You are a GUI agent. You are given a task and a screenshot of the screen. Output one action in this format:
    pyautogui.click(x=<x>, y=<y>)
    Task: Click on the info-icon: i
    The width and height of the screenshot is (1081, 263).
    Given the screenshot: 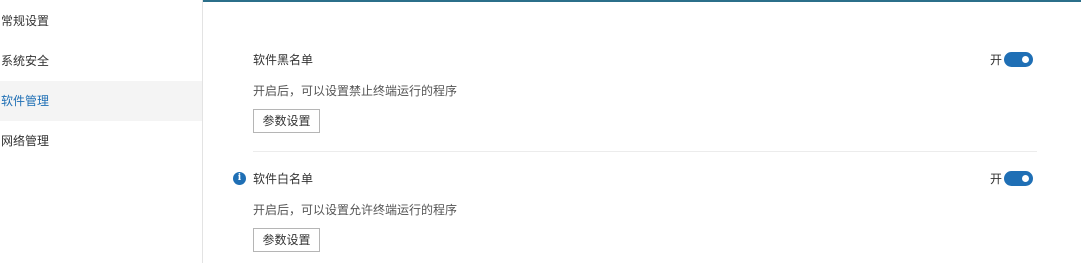 What is the action you would take?
    pyautogui.click(x=239, y=178)
    